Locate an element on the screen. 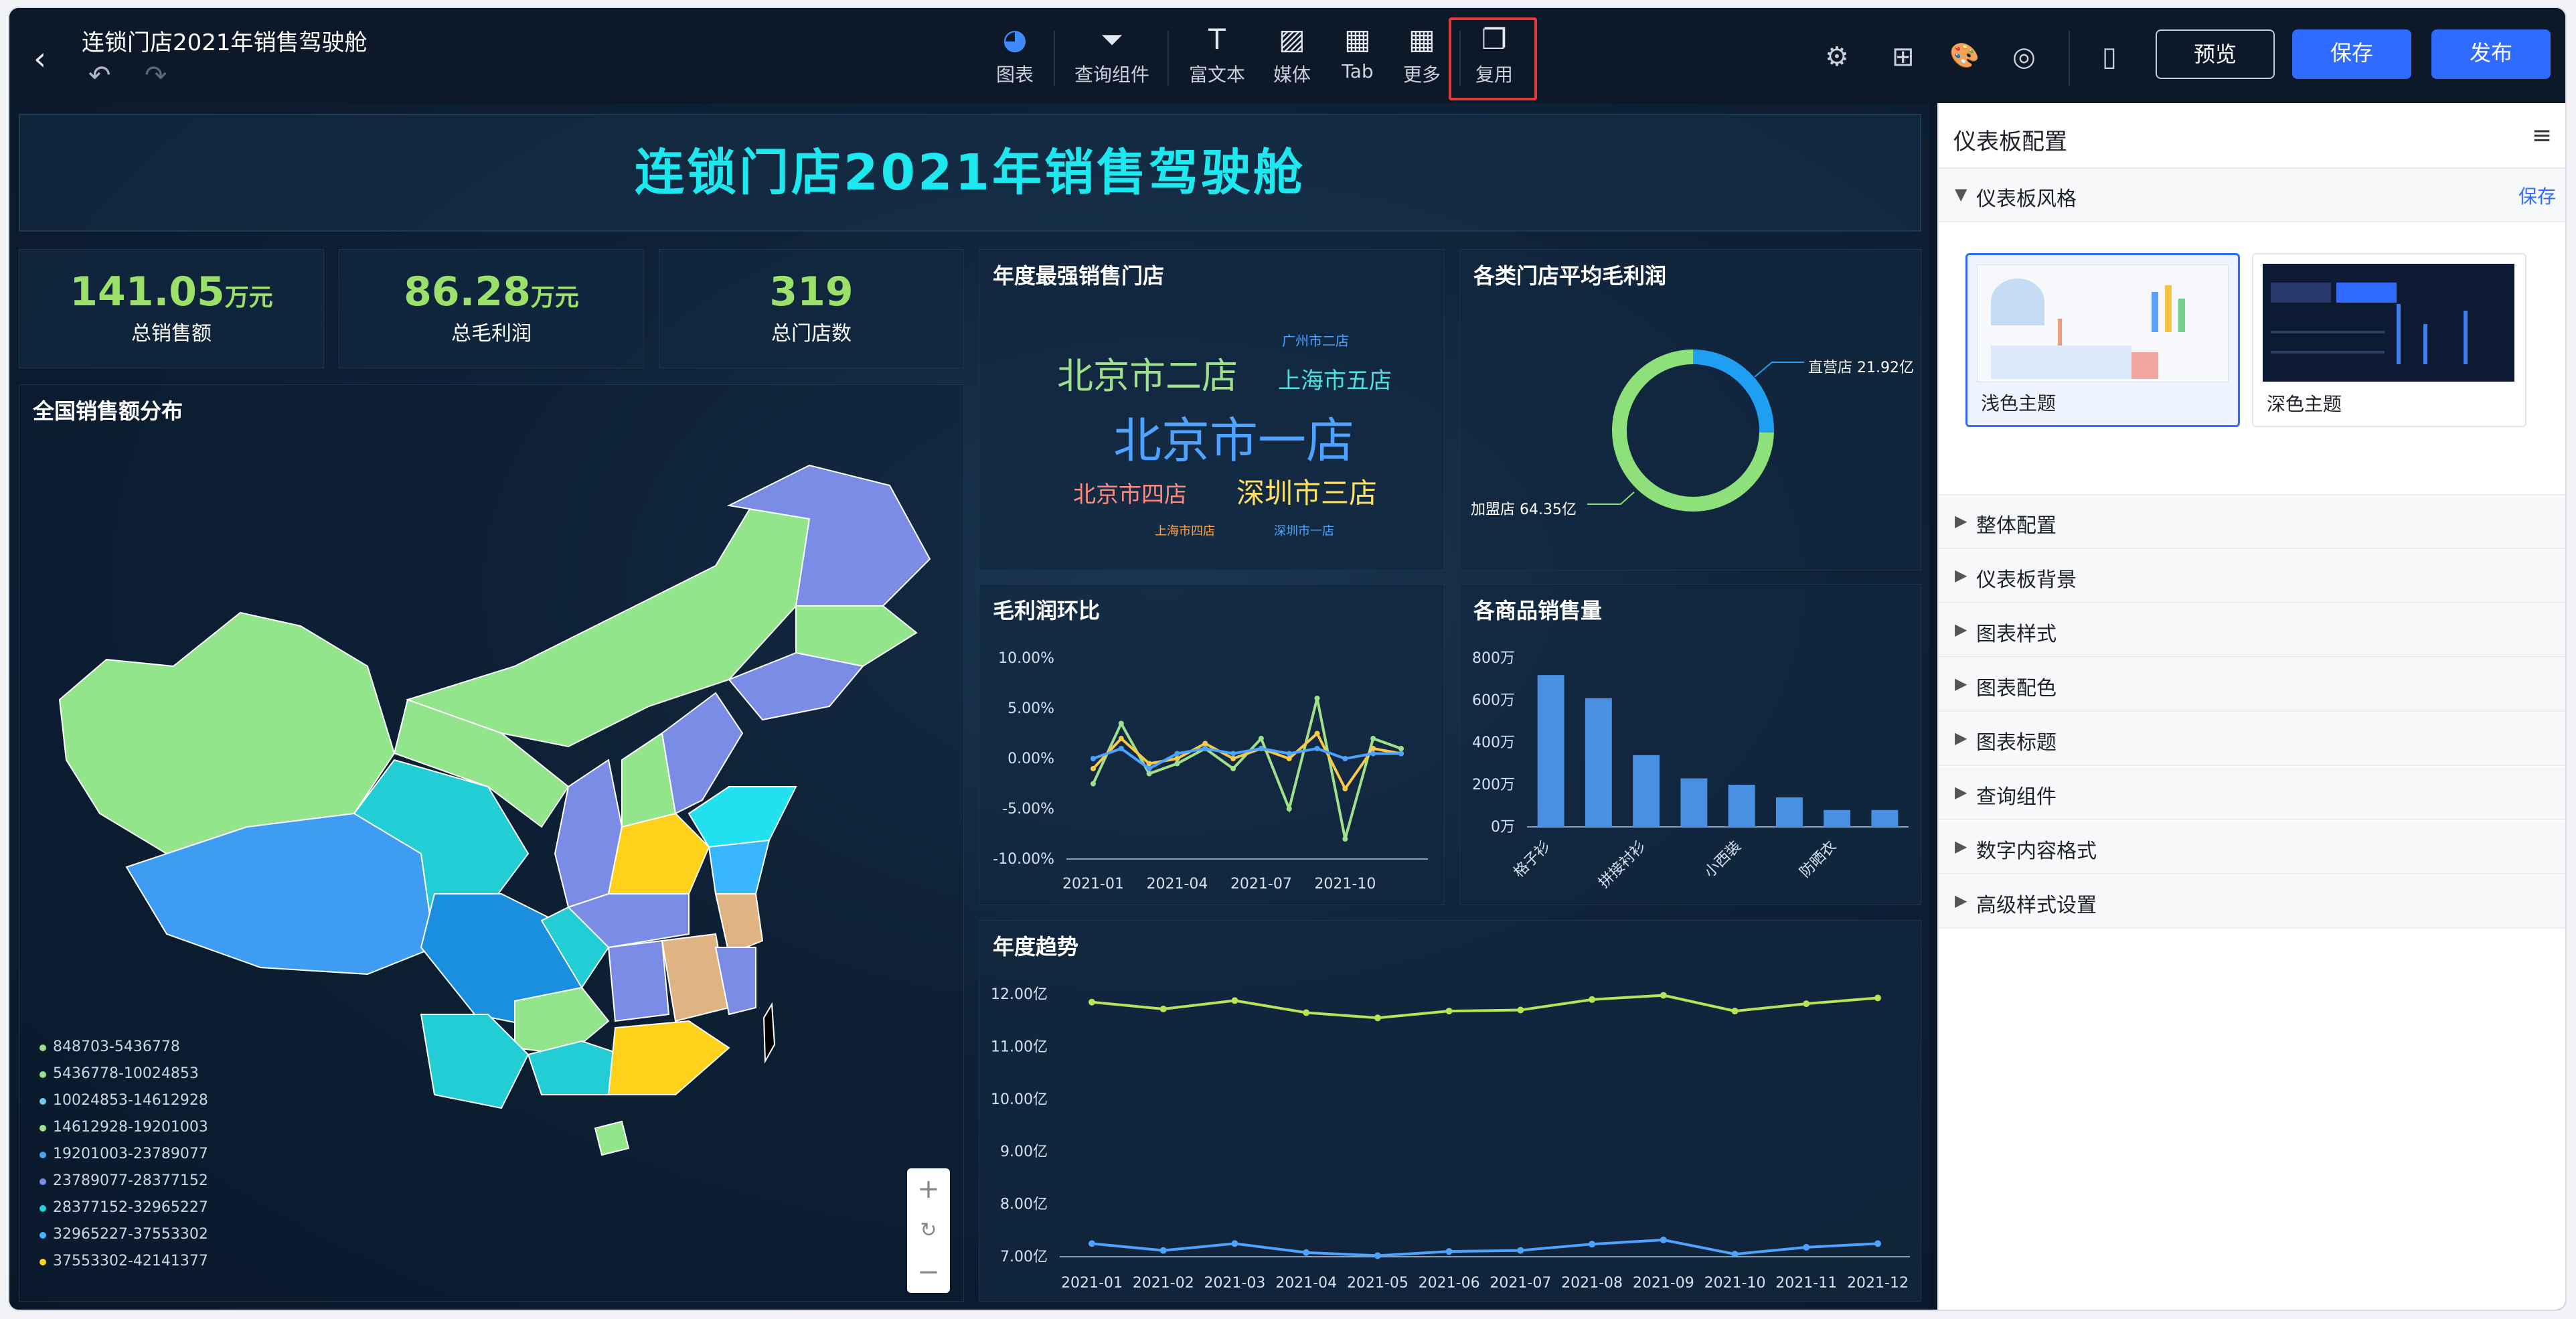  legend-item: 10024853-14612928 is located at coordinates (123, 1100).